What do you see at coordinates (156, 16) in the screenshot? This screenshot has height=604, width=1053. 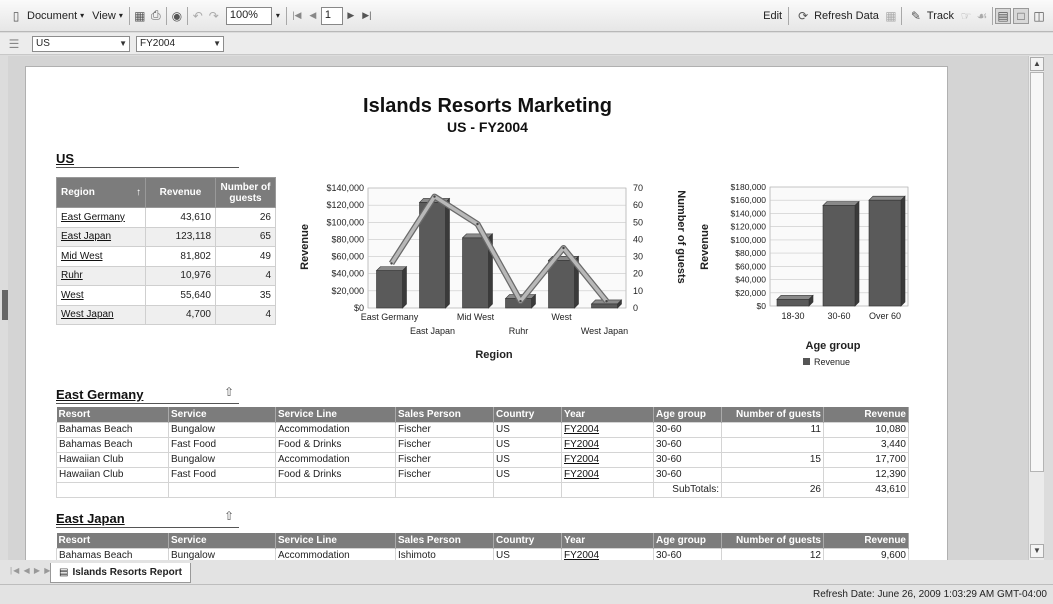 I see `print-icon: ⎙` at bounding box center [156, 16].